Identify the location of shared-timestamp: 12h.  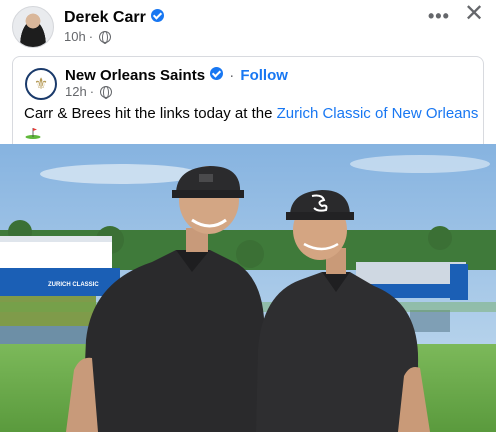
(76, 91).